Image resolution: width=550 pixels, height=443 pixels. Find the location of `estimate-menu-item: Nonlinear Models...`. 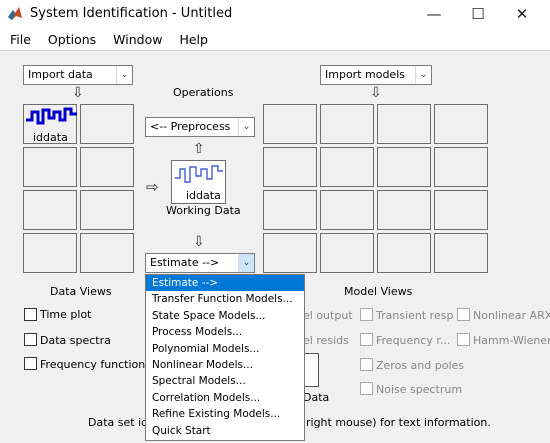

estimate-menu-item: Nonlinear Models... is located at coordinates (225, 365).